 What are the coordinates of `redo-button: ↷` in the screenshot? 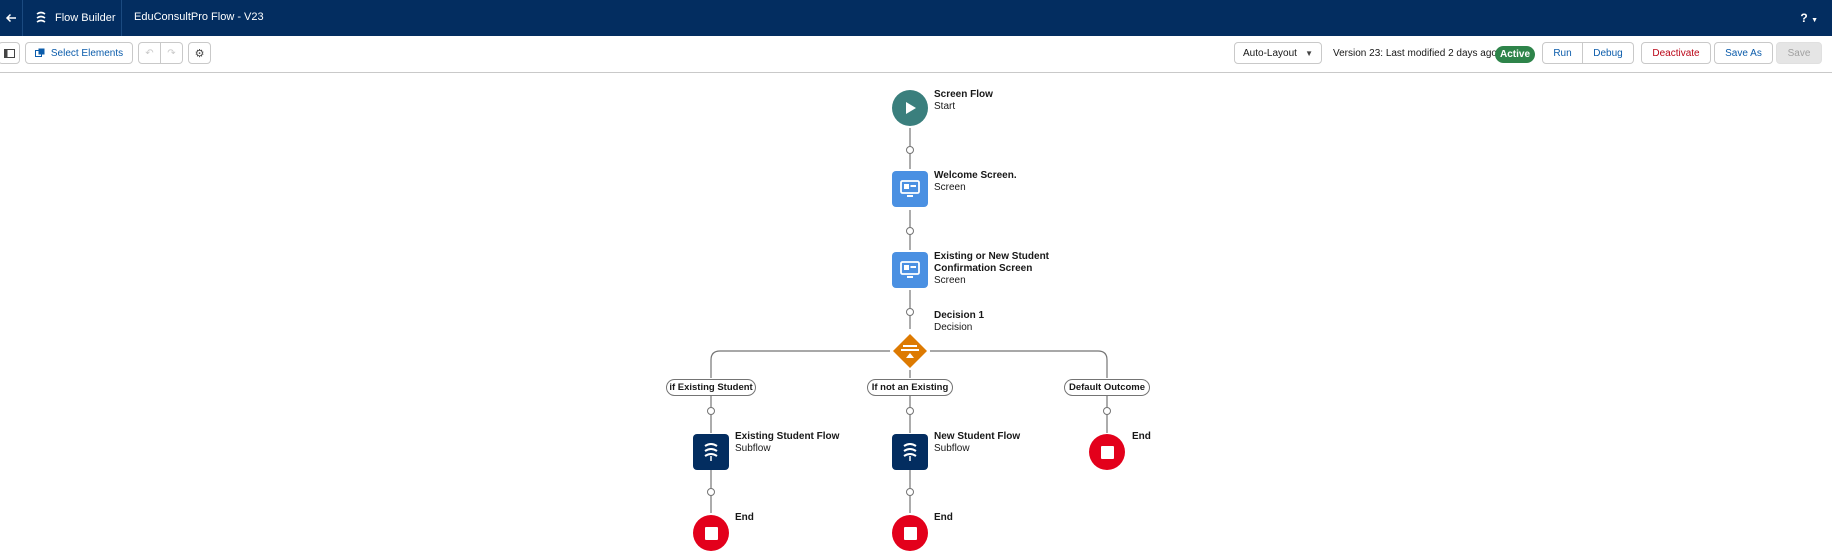 It's located at (172, 53).